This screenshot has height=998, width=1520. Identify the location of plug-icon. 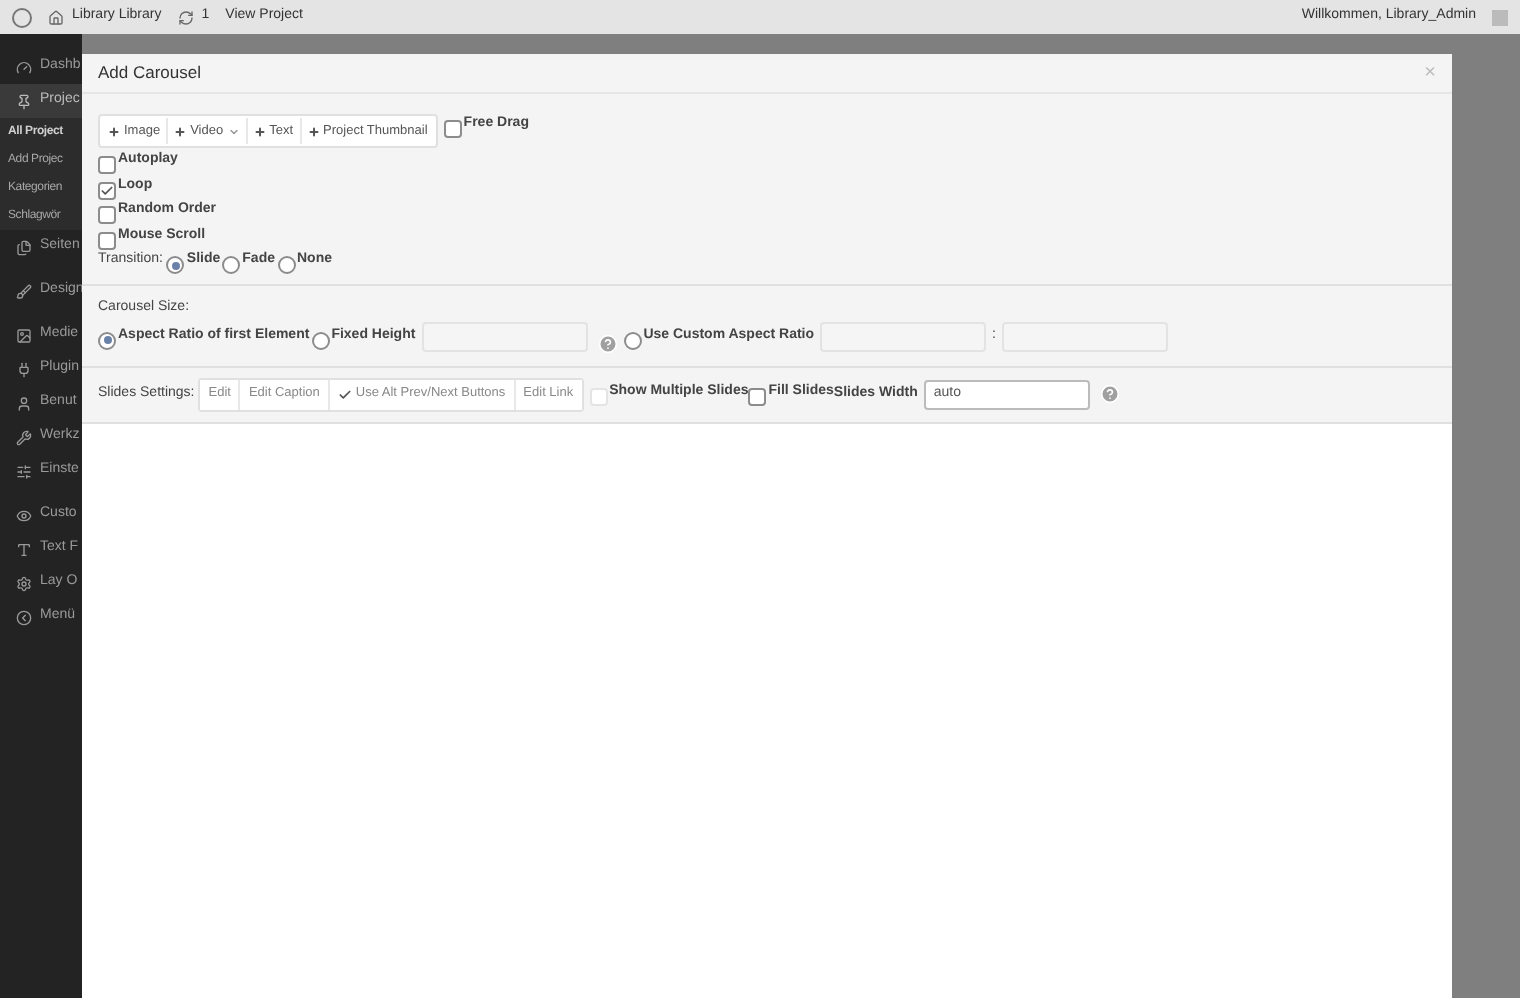
(24, 369).